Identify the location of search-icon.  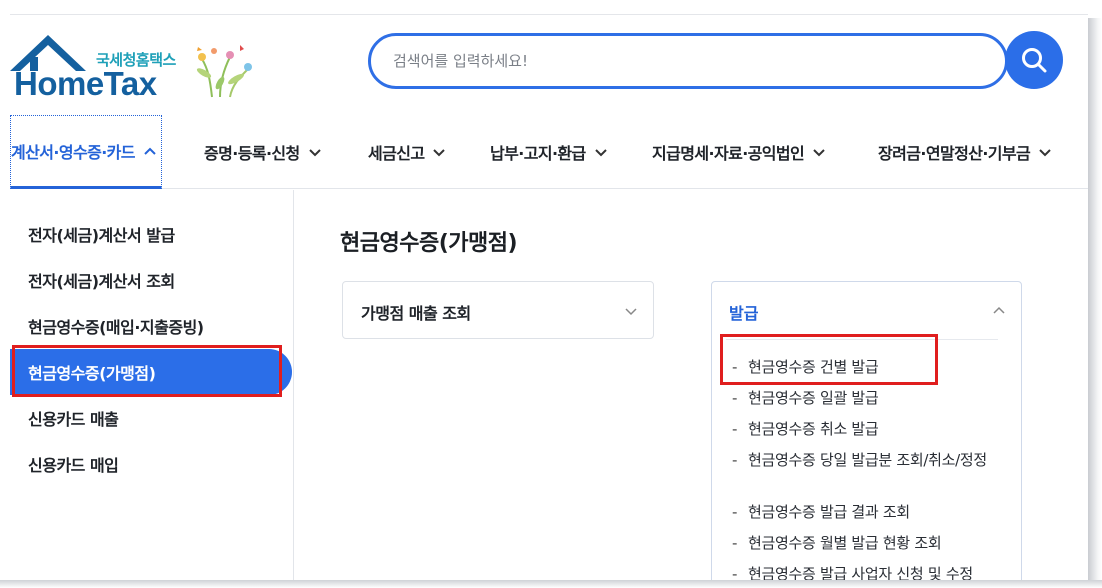
(1034, 60).